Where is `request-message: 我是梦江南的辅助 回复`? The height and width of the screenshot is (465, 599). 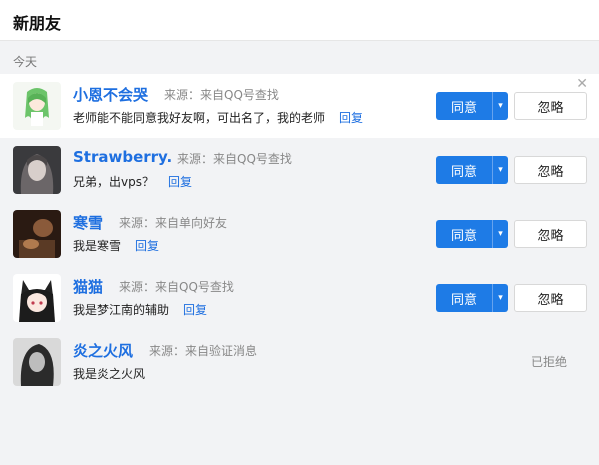
request-message: 我是梦江南的辅助 回复 is located at coordinates (140, 309).